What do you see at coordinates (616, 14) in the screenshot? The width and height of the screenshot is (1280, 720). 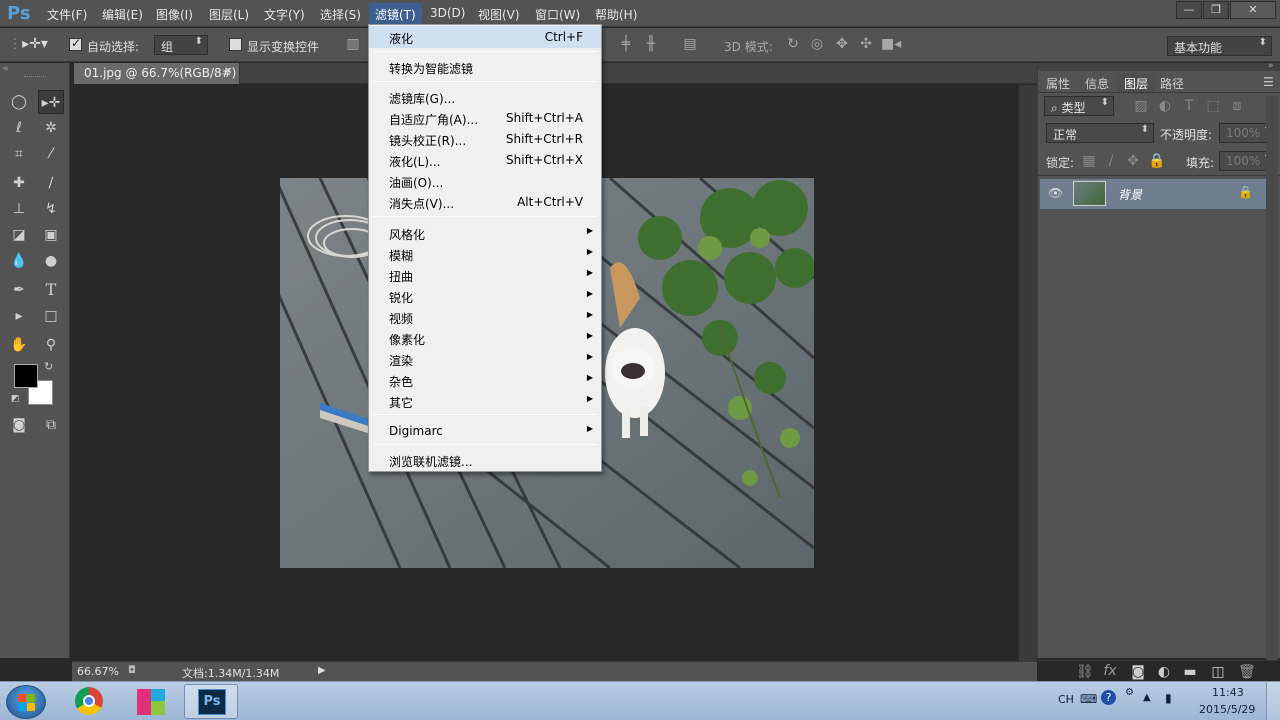 I see `menu-help: 帮助(H)` at bounding box center [616, 14].